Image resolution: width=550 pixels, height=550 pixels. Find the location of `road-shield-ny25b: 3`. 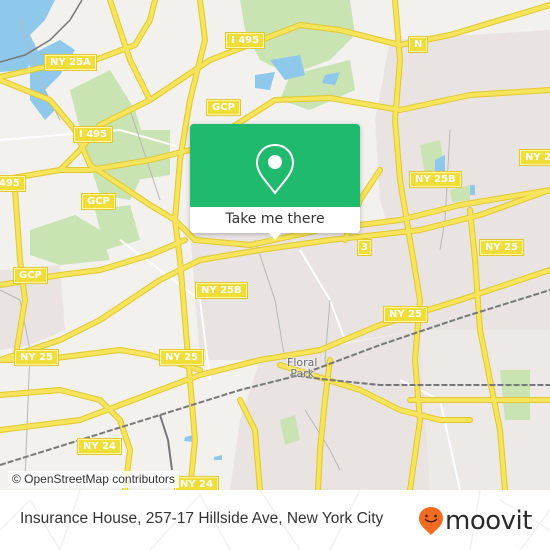

road-shield-ny25b: 3 is located at coordinates (364, 247).